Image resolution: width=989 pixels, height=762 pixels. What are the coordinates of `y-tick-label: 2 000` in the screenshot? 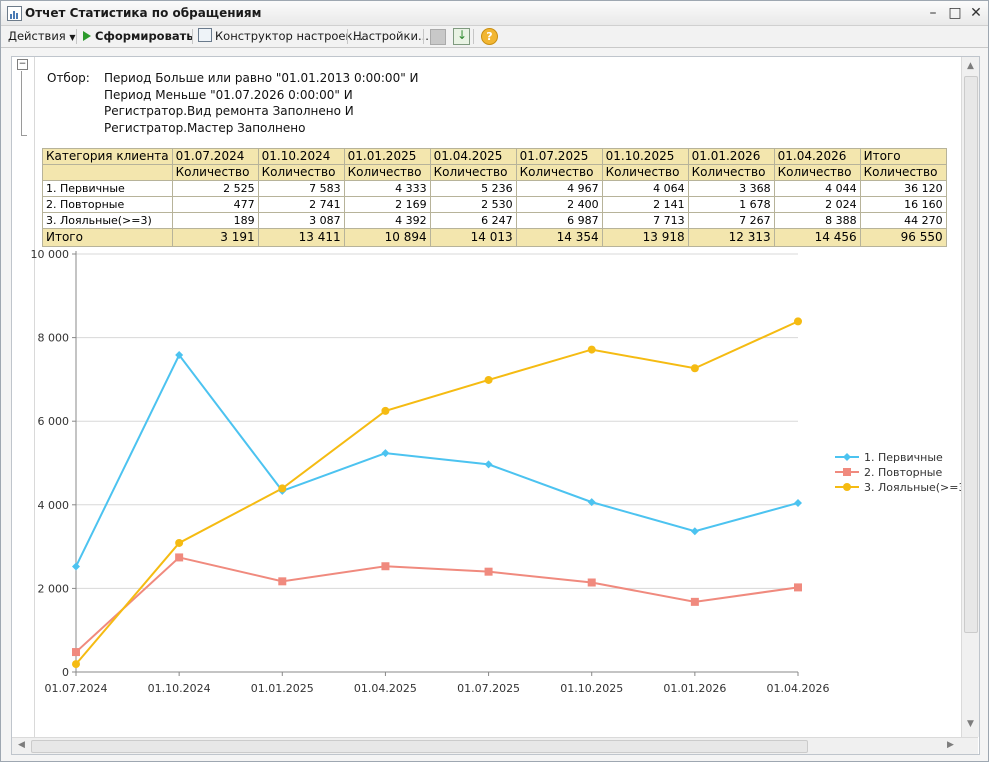 It's located at (54, 588).